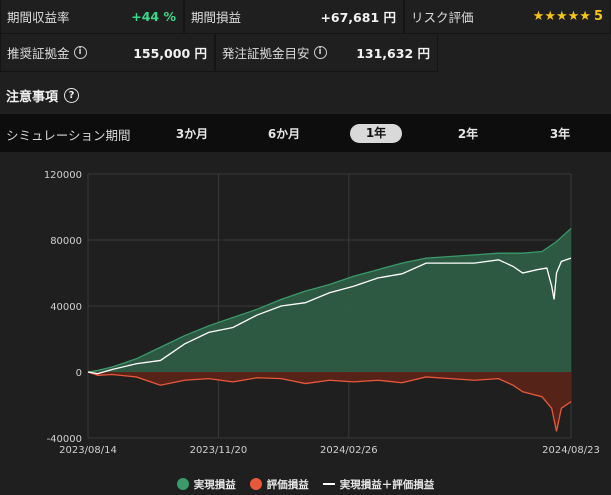 This screenshot has width=611, height=495. I want to click on x-tick-label: 2024/02/26, so click(349, 450).